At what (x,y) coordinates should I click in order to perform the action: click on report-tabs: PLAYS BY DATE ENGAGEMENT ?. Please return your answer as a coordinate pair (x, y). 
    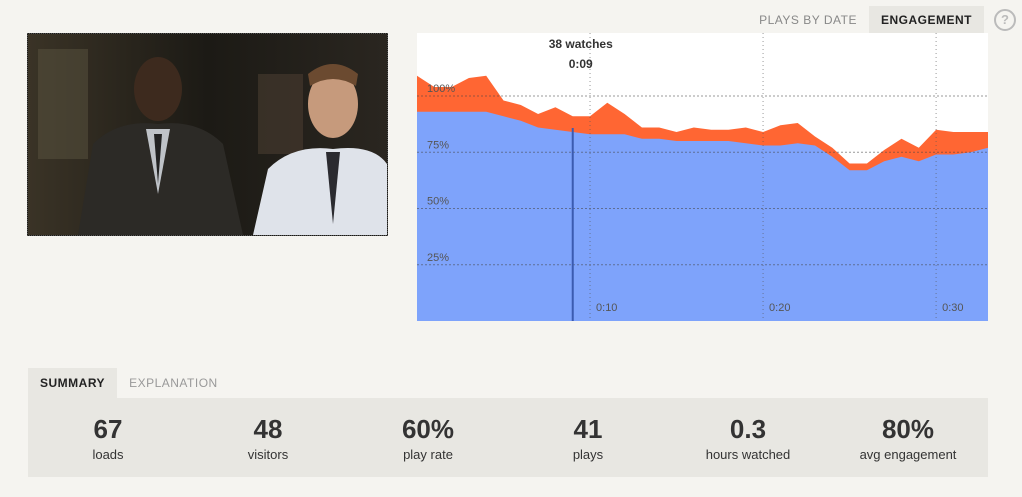
    Looking at the image, I should click on (881, 20).